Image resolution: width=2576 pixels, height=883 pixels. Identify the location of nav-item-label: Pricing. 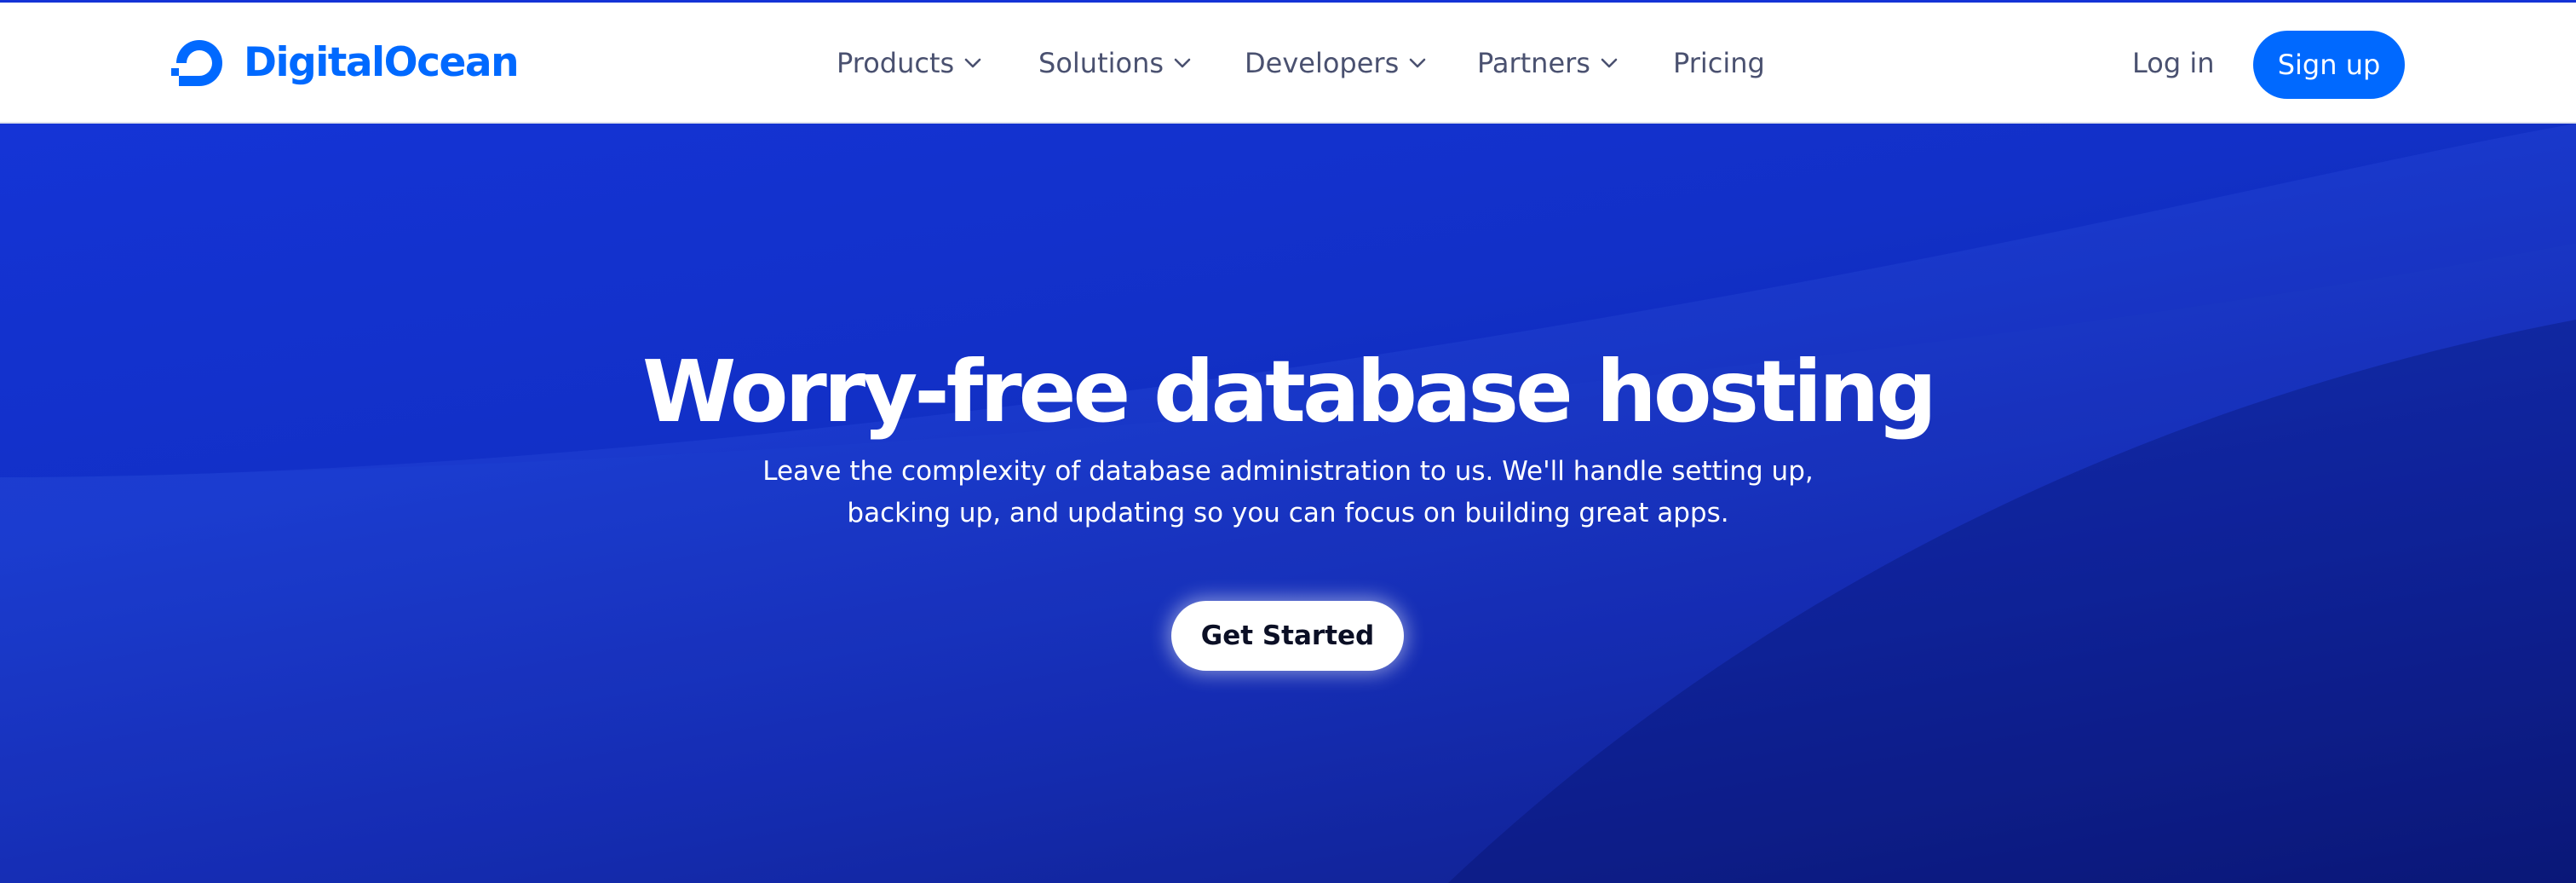
(1719, 63).